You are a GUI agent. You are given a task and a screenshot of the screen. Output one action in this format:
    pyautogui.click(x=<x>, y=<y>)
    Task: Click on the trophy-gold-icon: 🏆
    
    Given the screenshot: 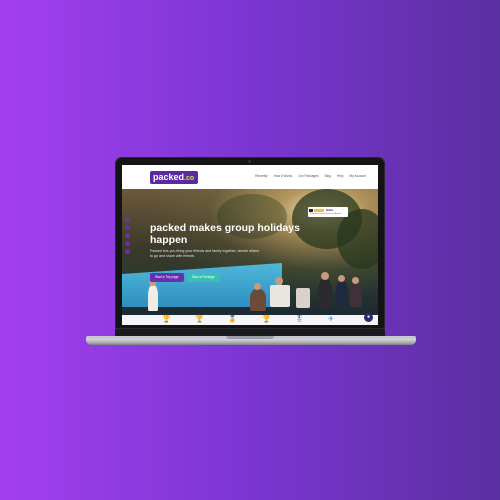 What is the action you would take?
    pyautogui.click(x=166, y=319)
    